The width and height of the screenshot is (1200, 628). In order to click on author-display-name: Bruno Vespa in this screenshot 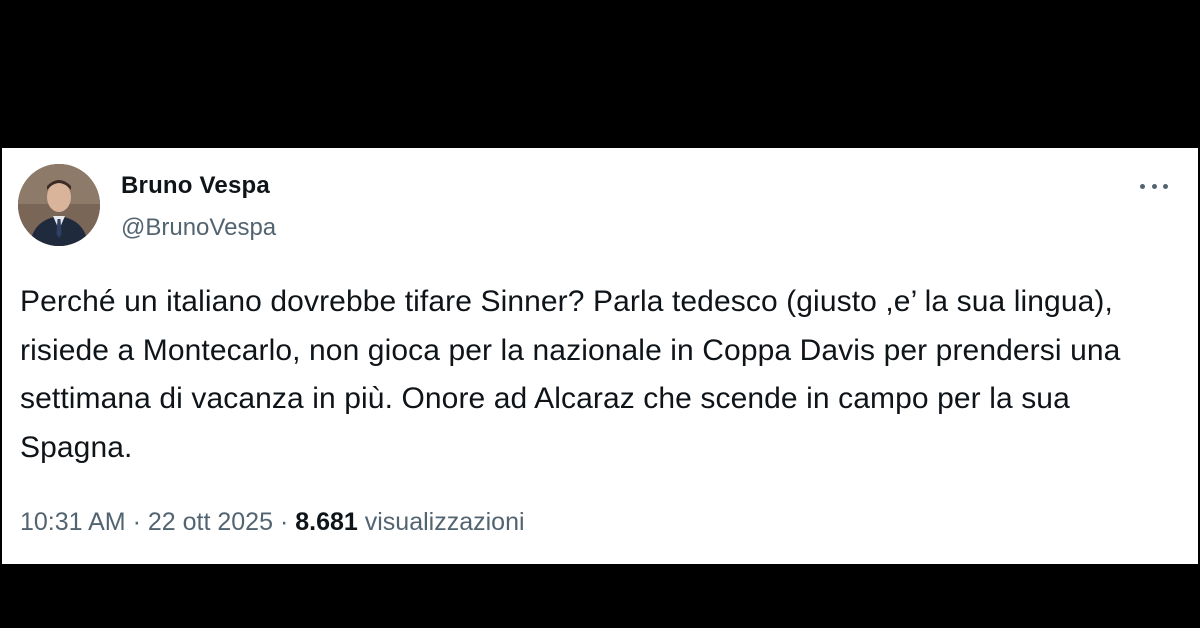, I will do `click(195, 186)`.